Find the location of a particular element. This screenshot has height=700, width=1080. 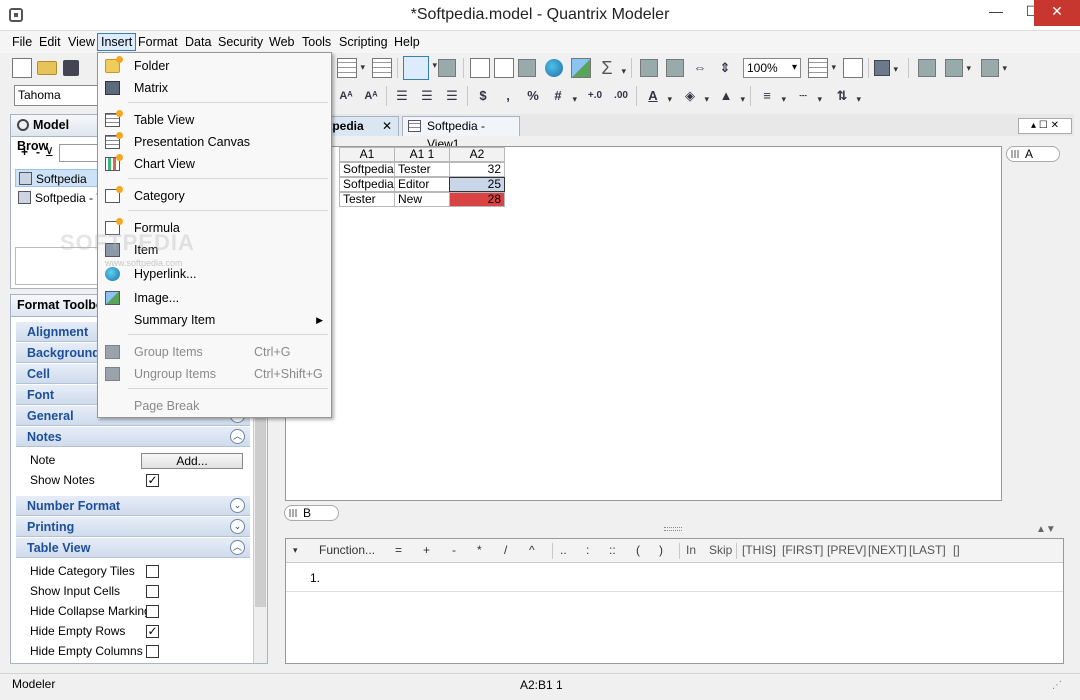

hide-category-tiles-checkbox is located at coordinates (152, 571).